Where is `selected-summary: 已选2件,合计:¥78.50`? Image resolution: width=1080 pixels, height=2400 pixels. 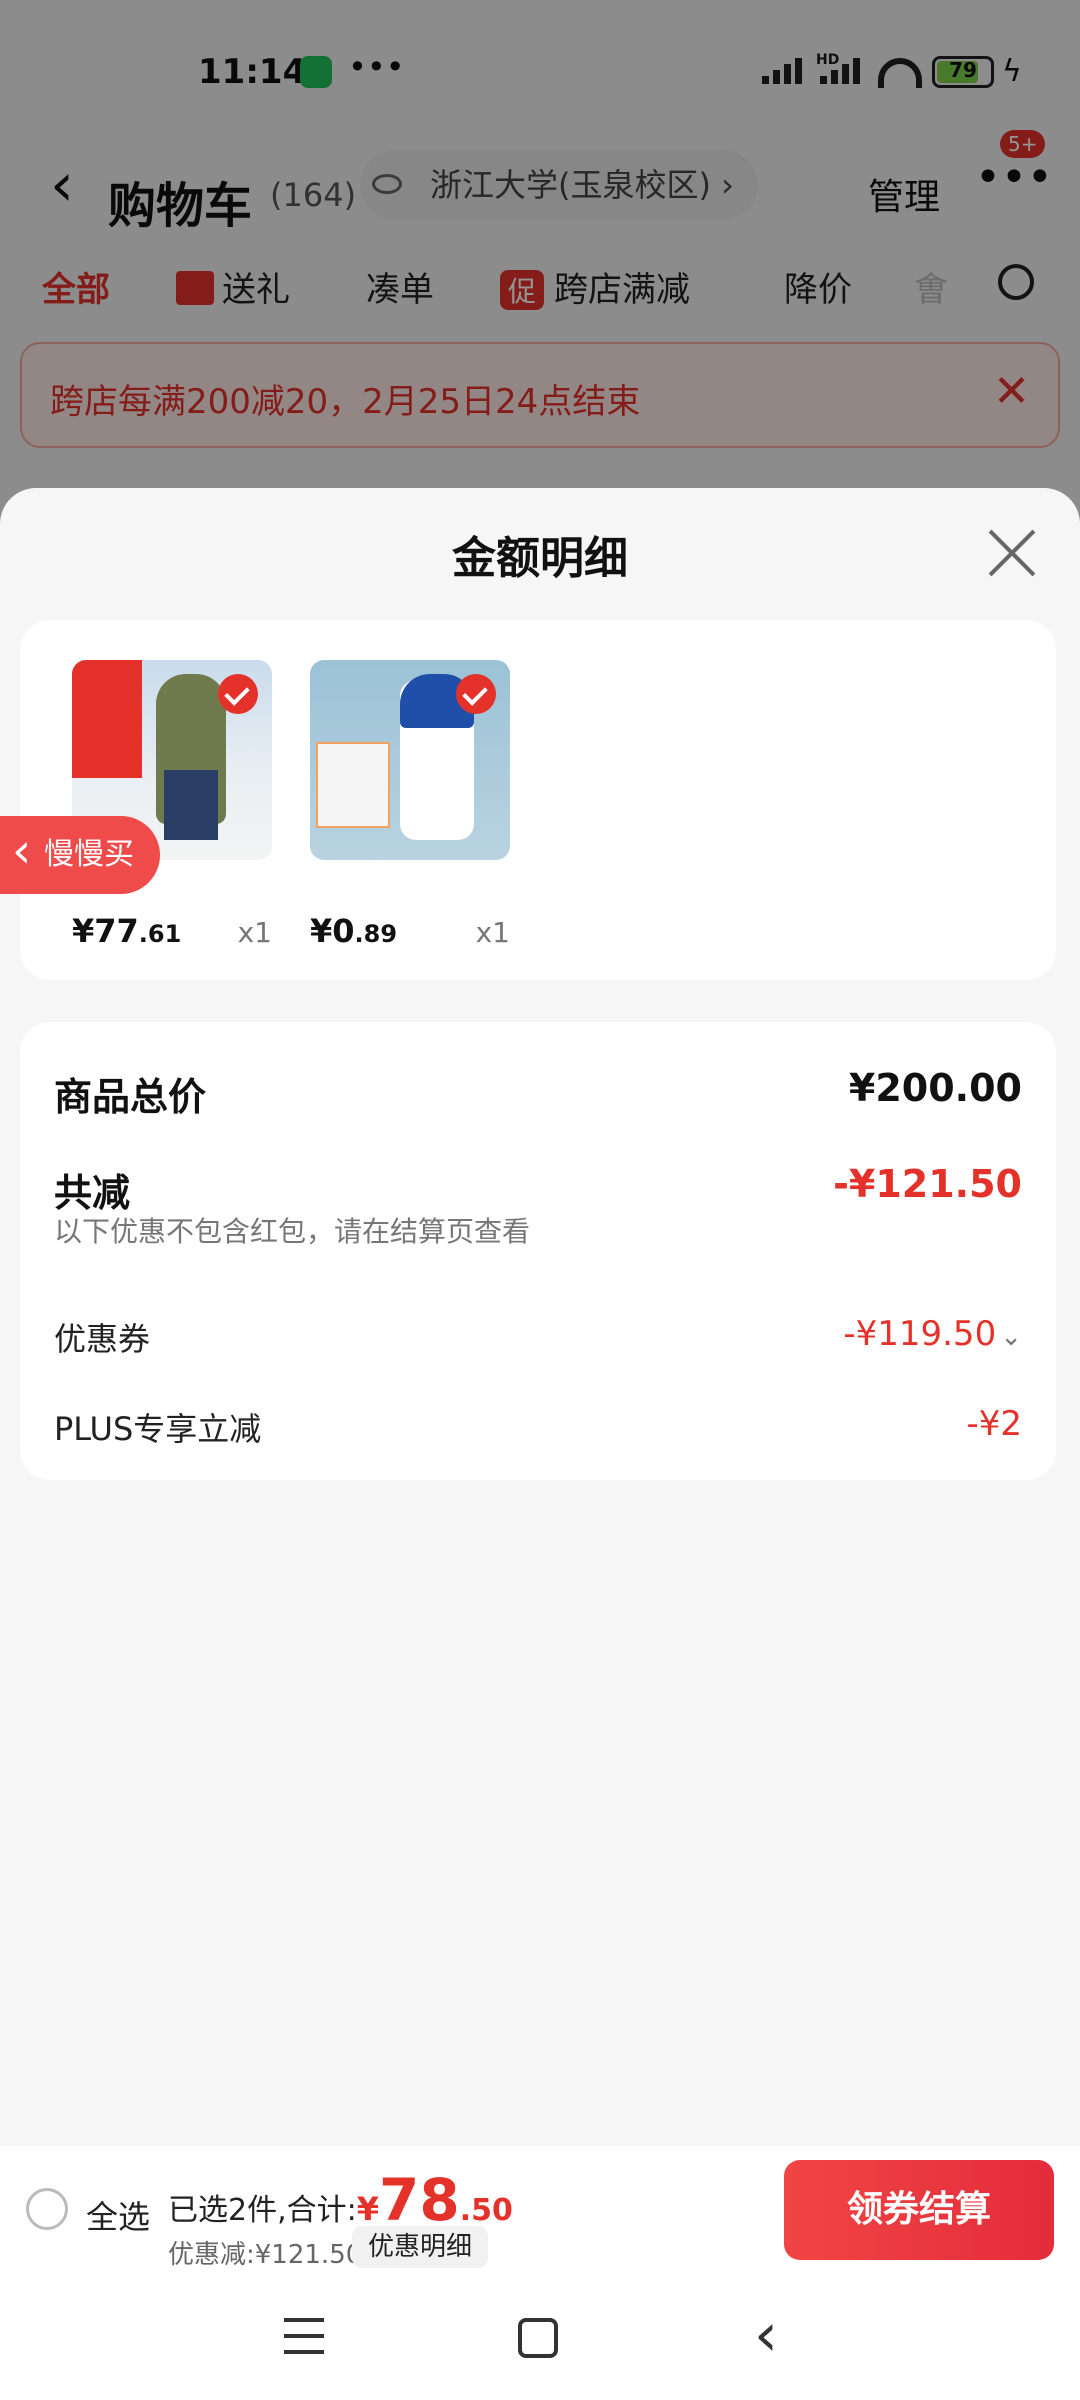
selected-summary: 已选2件,合计:¥78.50 is located at coordinates (340, 2200).